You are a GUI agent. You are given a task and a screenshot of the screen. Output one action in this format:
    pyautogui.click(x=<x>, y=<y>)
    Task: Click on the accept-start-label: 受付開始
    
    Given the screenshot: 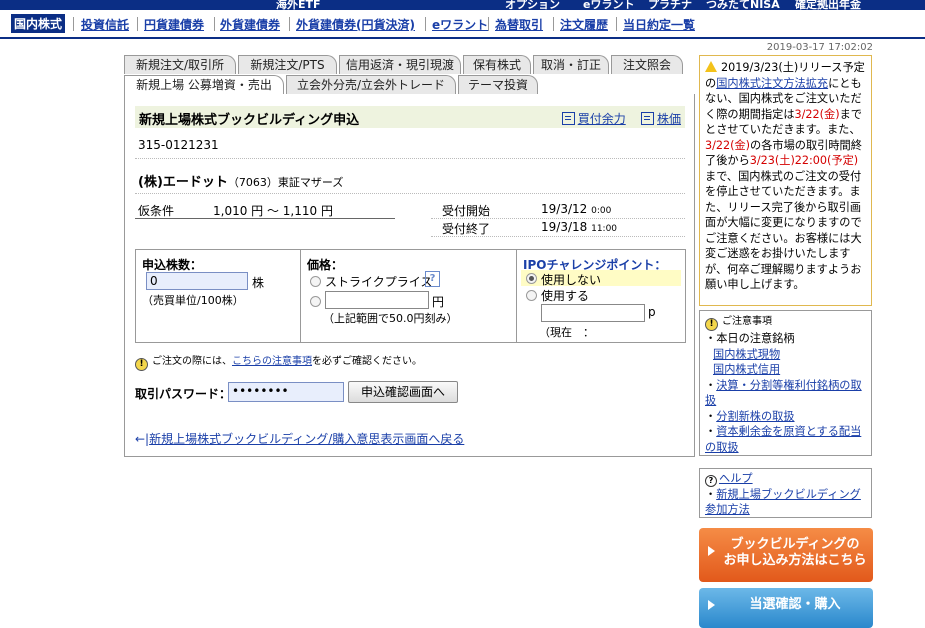 What is the action you would take?
    pyautogui.click(x=466, y=211)
    